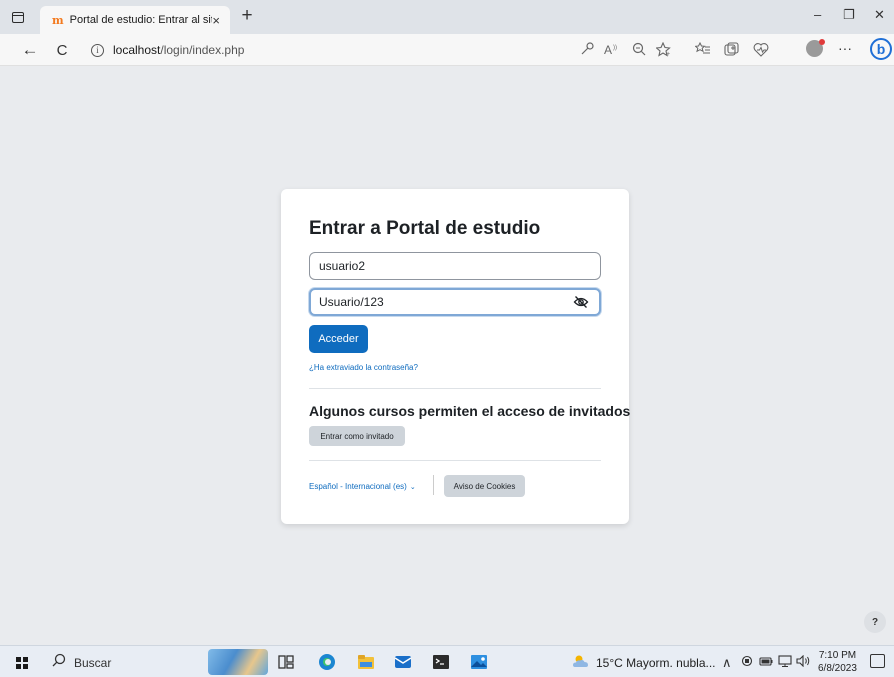  I want to click on toggle-password-visibility-icon, so click(581, 302).